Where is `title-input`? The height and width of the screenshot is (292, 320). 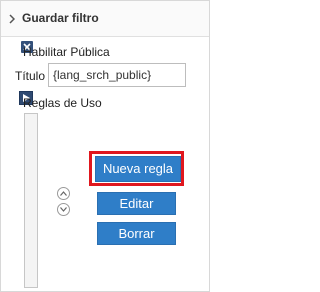
title-input is located at coordinates (117, 75).